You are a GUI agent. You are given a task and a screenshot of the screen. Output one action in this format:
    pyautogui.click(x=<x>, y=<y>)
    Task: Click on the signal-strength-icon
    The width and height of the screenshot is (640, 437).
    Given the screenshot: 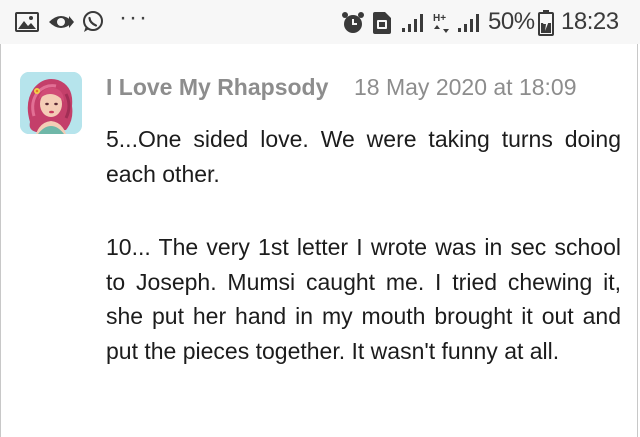 What is the action you would take?
    pyautogui.click(x=412, y=23)
    